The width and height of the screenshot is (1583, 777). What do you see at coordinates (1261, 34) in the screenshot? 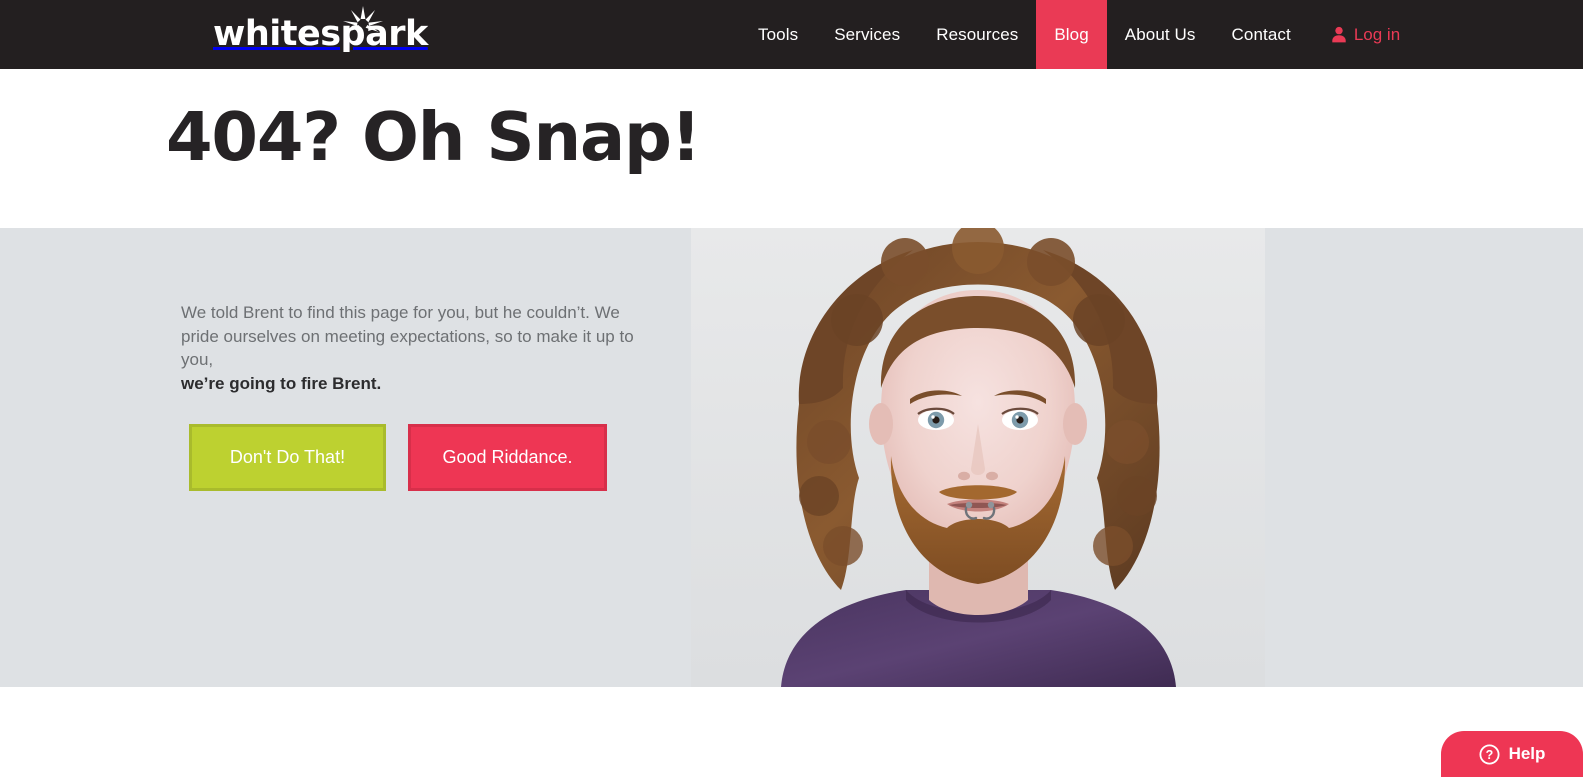
I see `nav-item-contact: Contact` at bounding box center [1261, 34].